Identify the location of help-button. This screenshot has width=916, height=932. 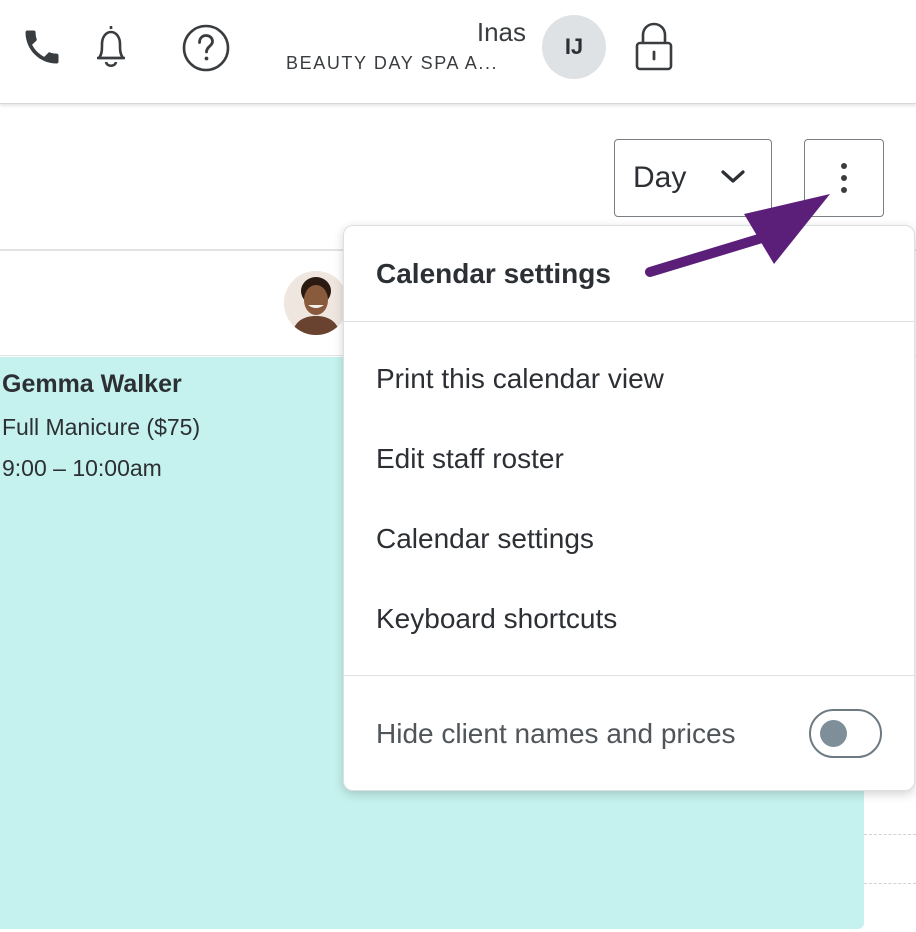
(206, 48).